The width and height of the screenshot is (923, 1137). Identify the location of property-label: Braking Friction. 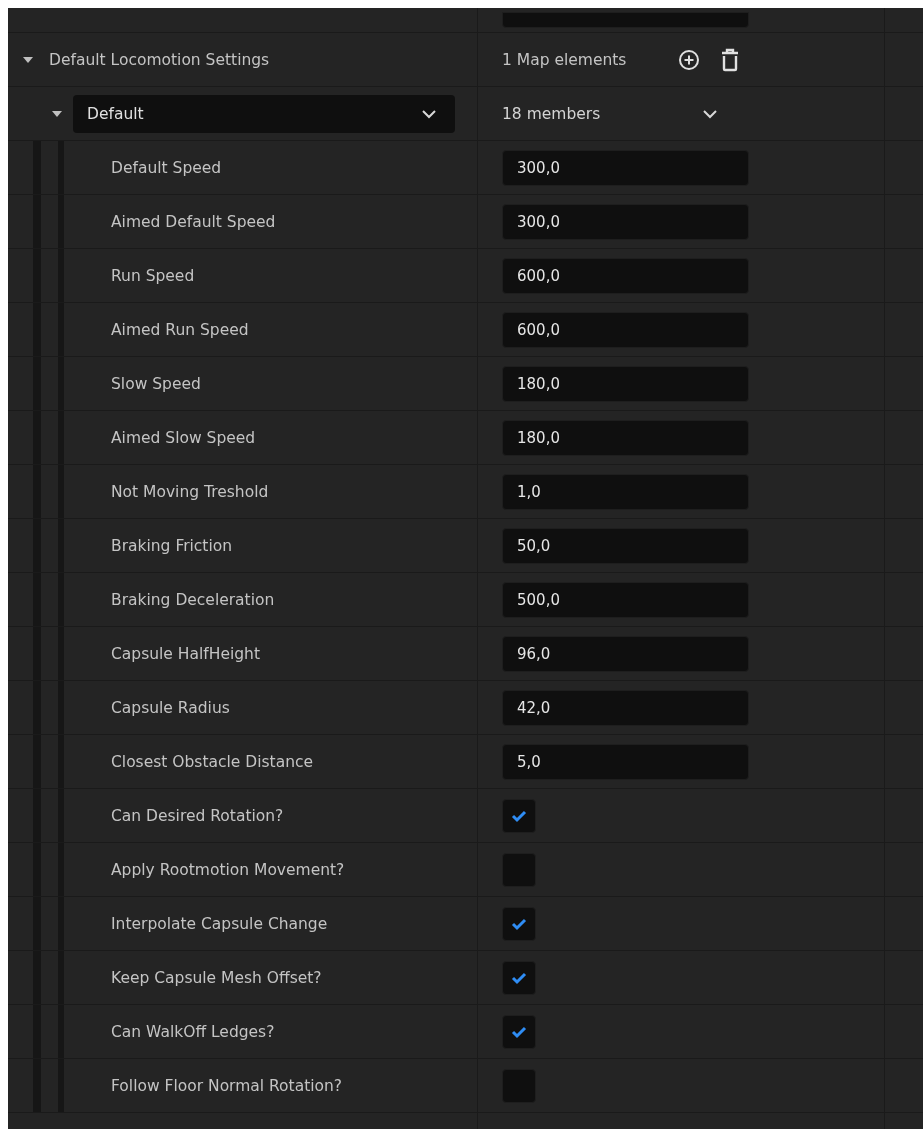
(172, 545).